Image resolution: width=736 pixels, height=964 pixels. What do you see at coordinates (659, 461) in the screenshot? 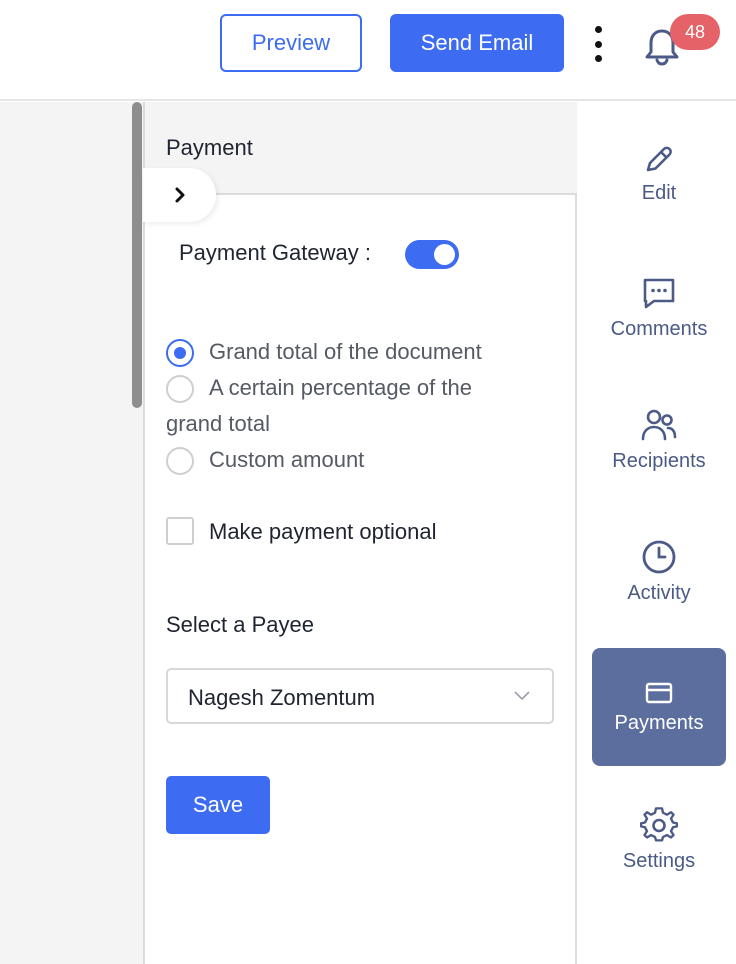
I see `sidebar-item-label: Recipients` at bounding box center [659, 461].